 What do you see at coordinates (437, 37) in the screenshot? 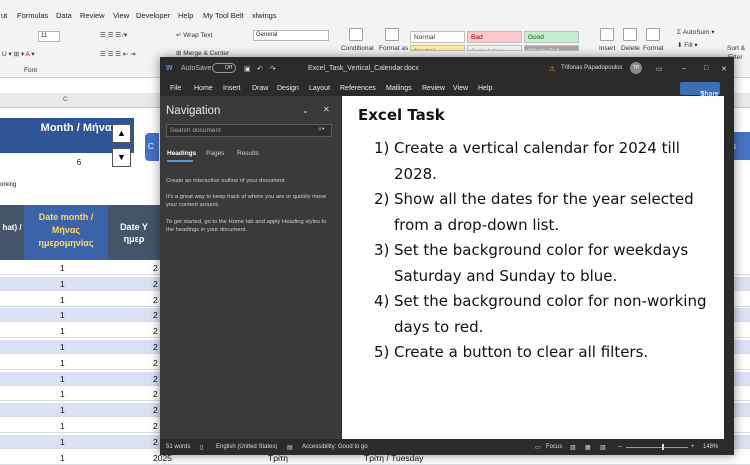
I see `style-normal: Normal` at bounding box center [437, 37].